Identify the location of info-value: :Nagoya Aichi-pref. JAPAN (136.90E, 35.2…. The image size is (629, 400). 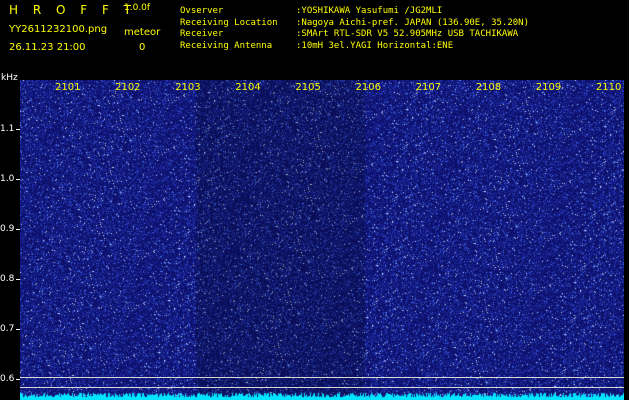
(412, 22).